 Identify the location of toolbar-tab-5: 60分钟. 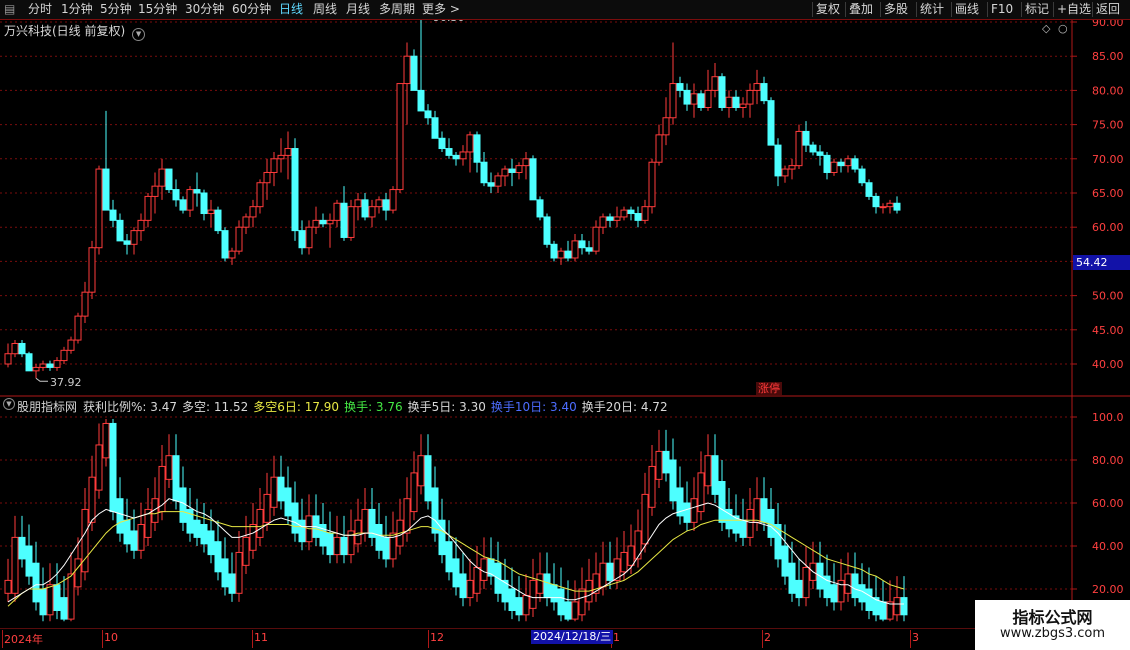
(251, 9).